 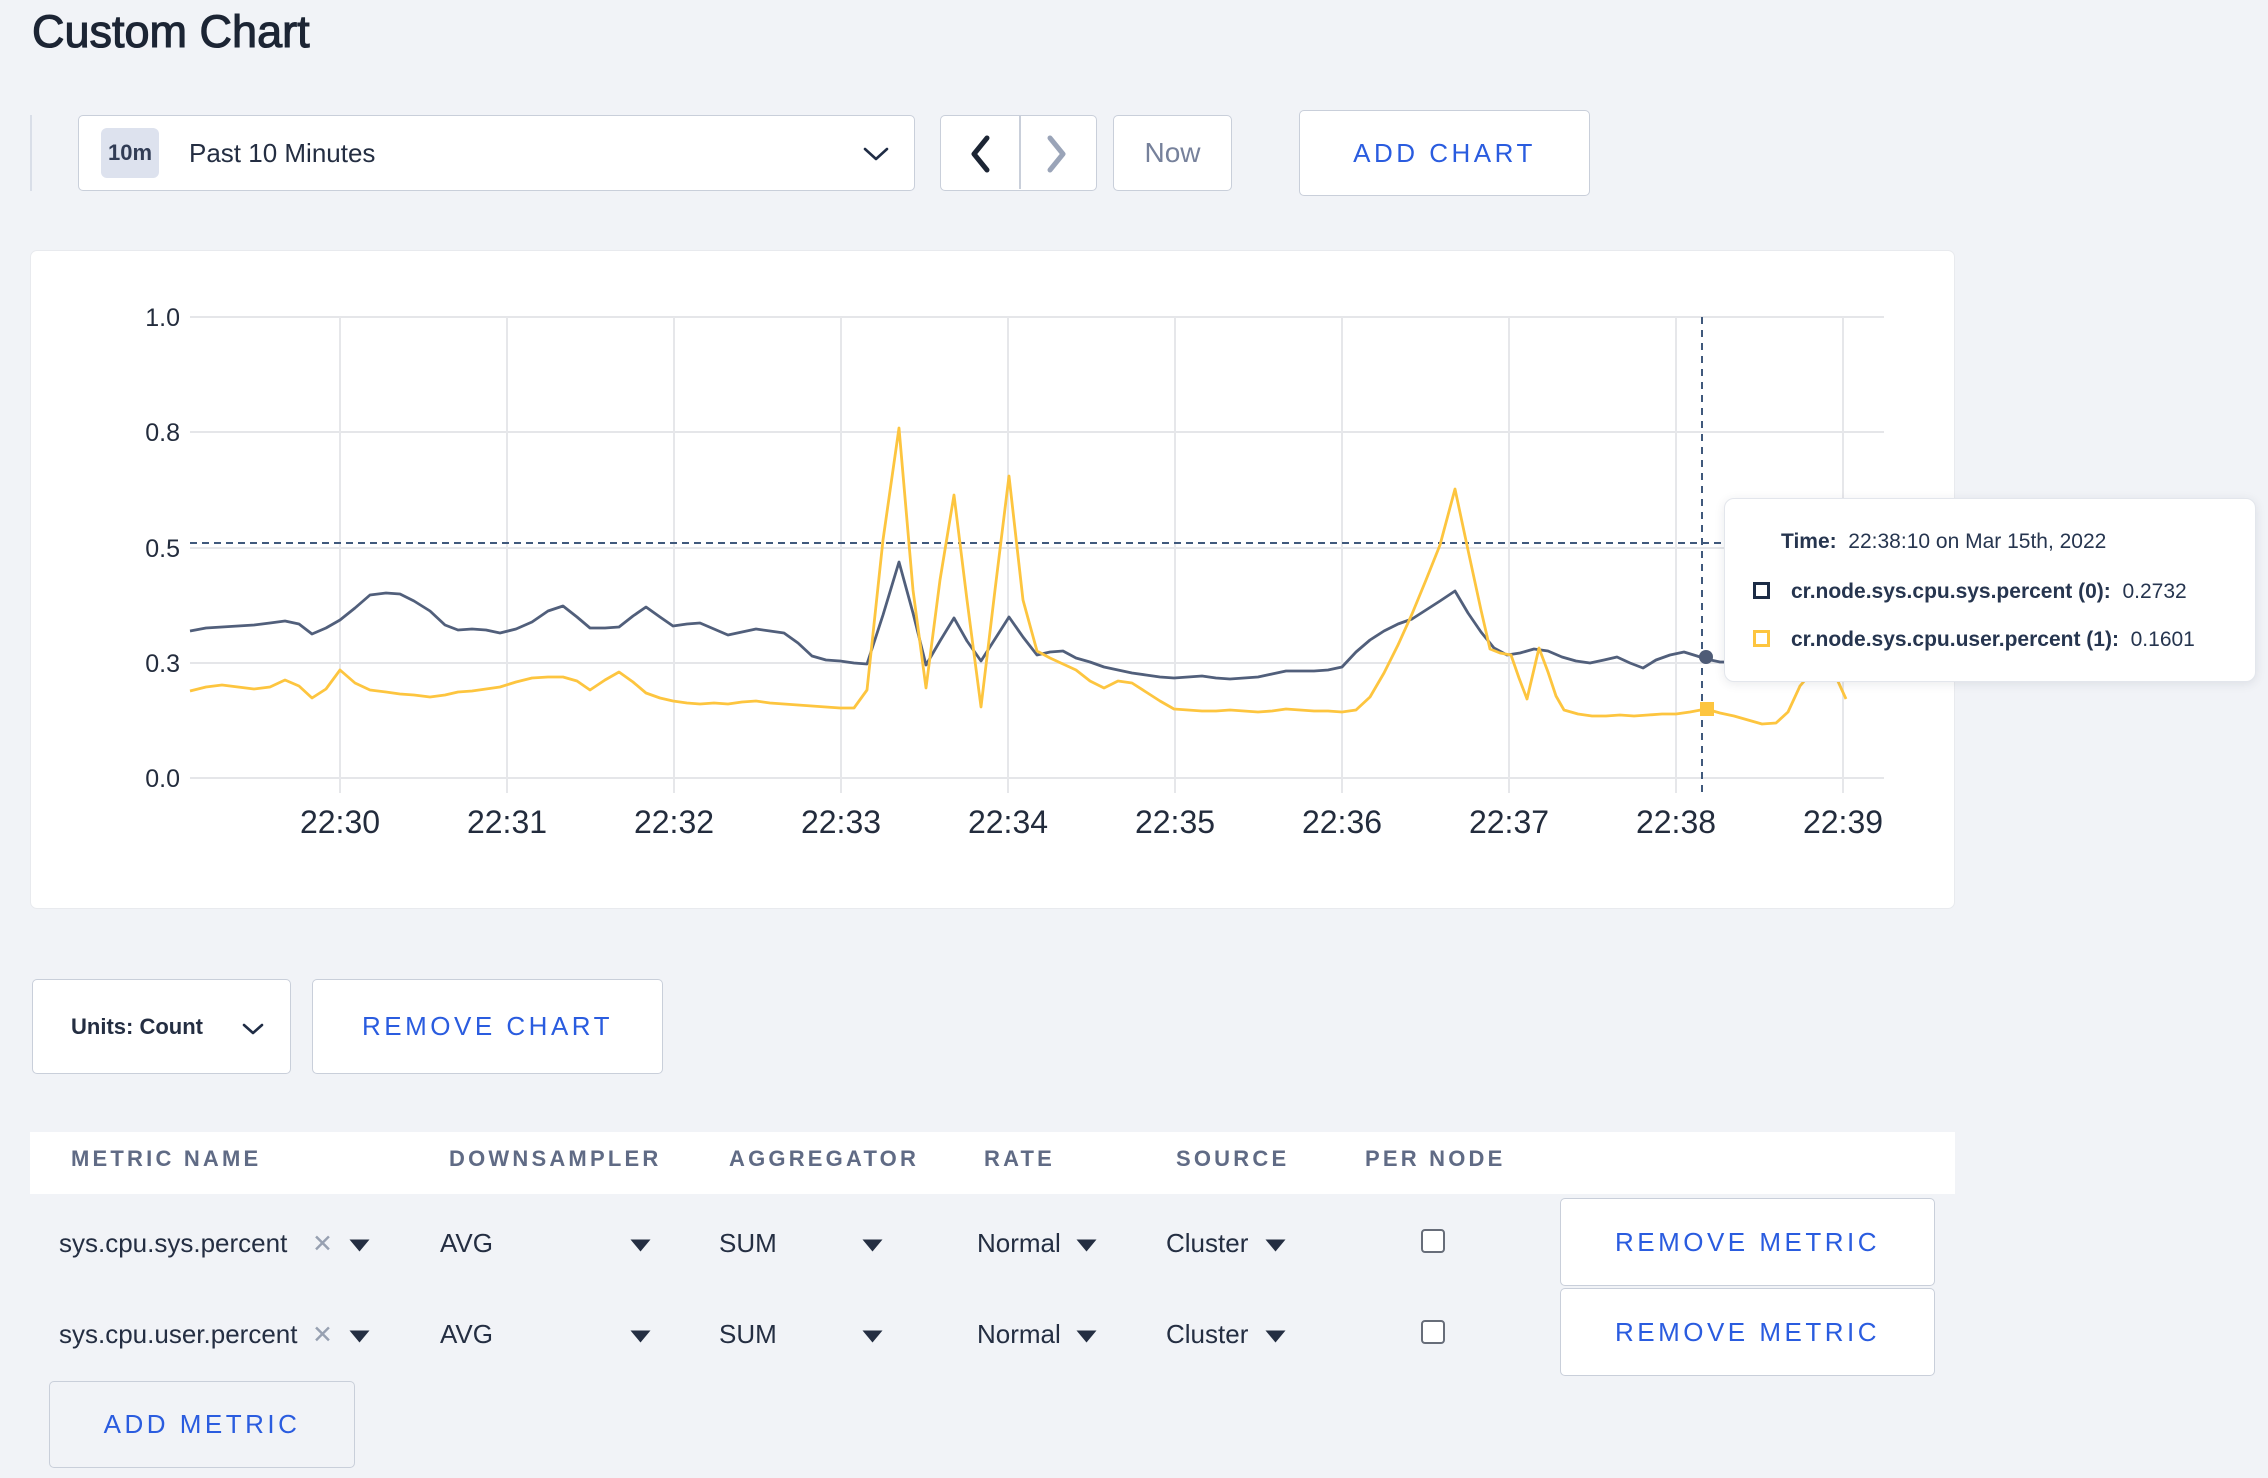 I want to click on svg-text: 0.3, so click(x=162, y=664).